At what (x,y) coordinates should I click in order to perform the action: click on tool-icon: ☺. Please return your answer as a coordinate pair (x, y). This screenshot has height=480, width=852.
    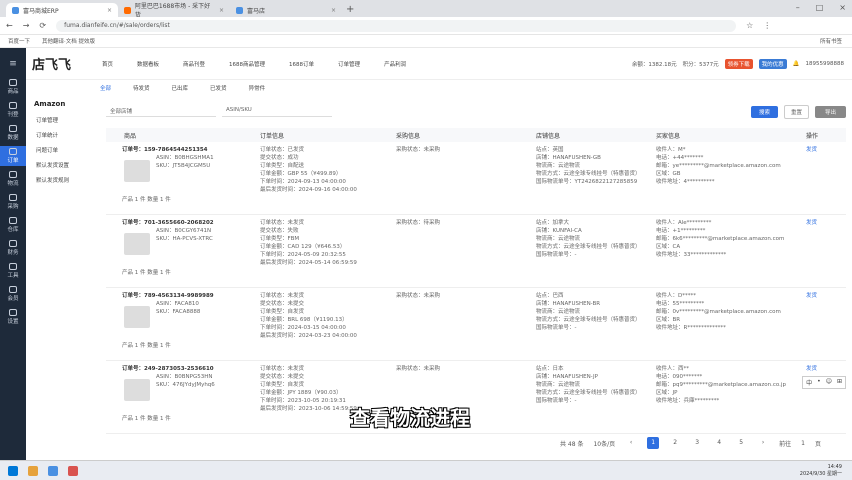
    Looking at the image, I should click on (829, 382).